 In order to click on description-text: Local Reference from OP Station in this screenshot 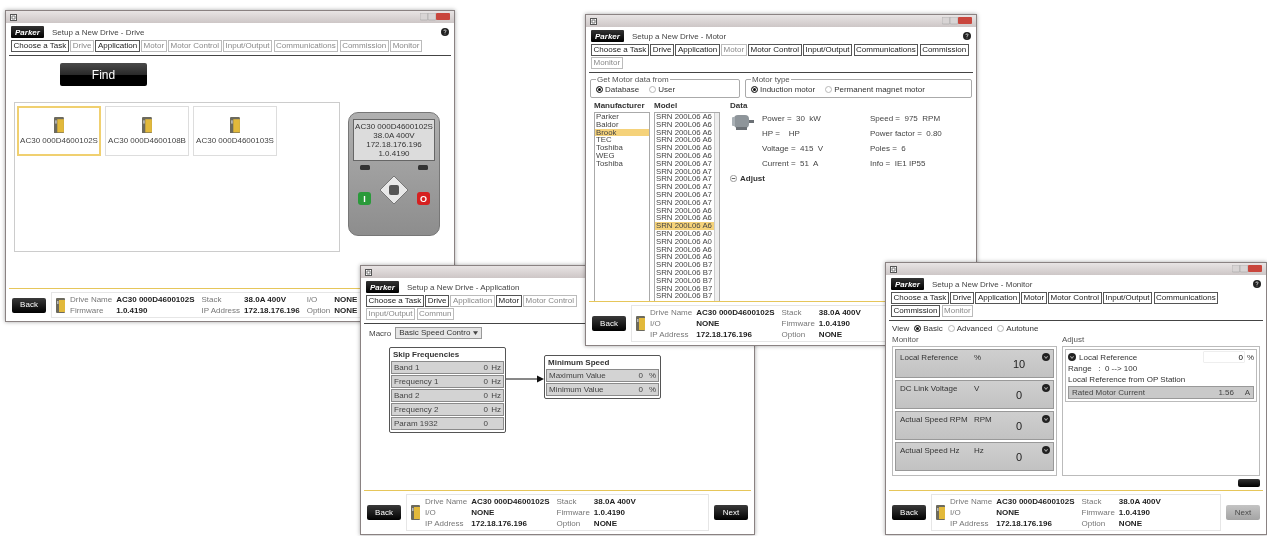, I will do `click(1127, 379)`.